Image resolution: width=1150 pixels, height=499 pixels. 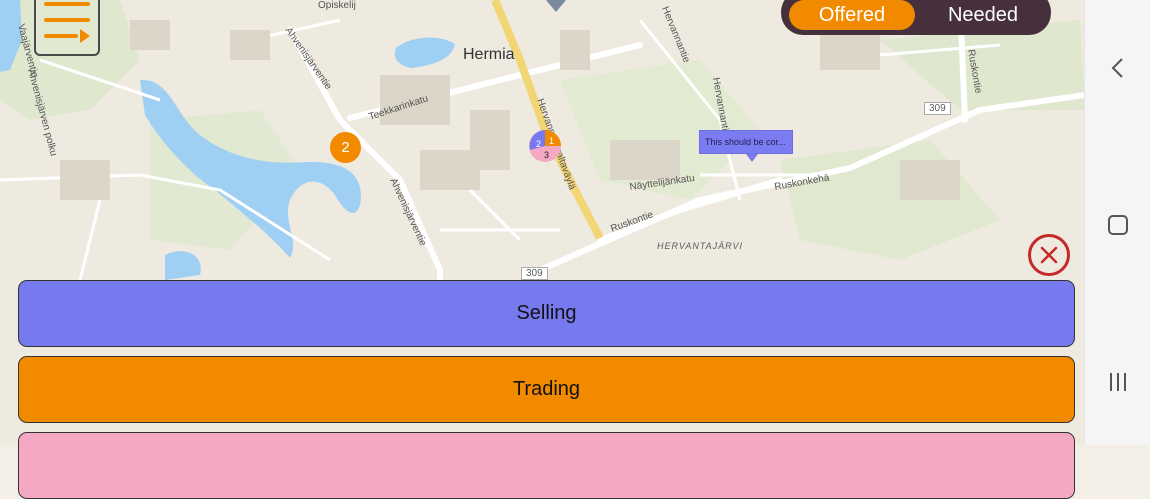 I want to click on close-button, so click(x=1049, y=255).